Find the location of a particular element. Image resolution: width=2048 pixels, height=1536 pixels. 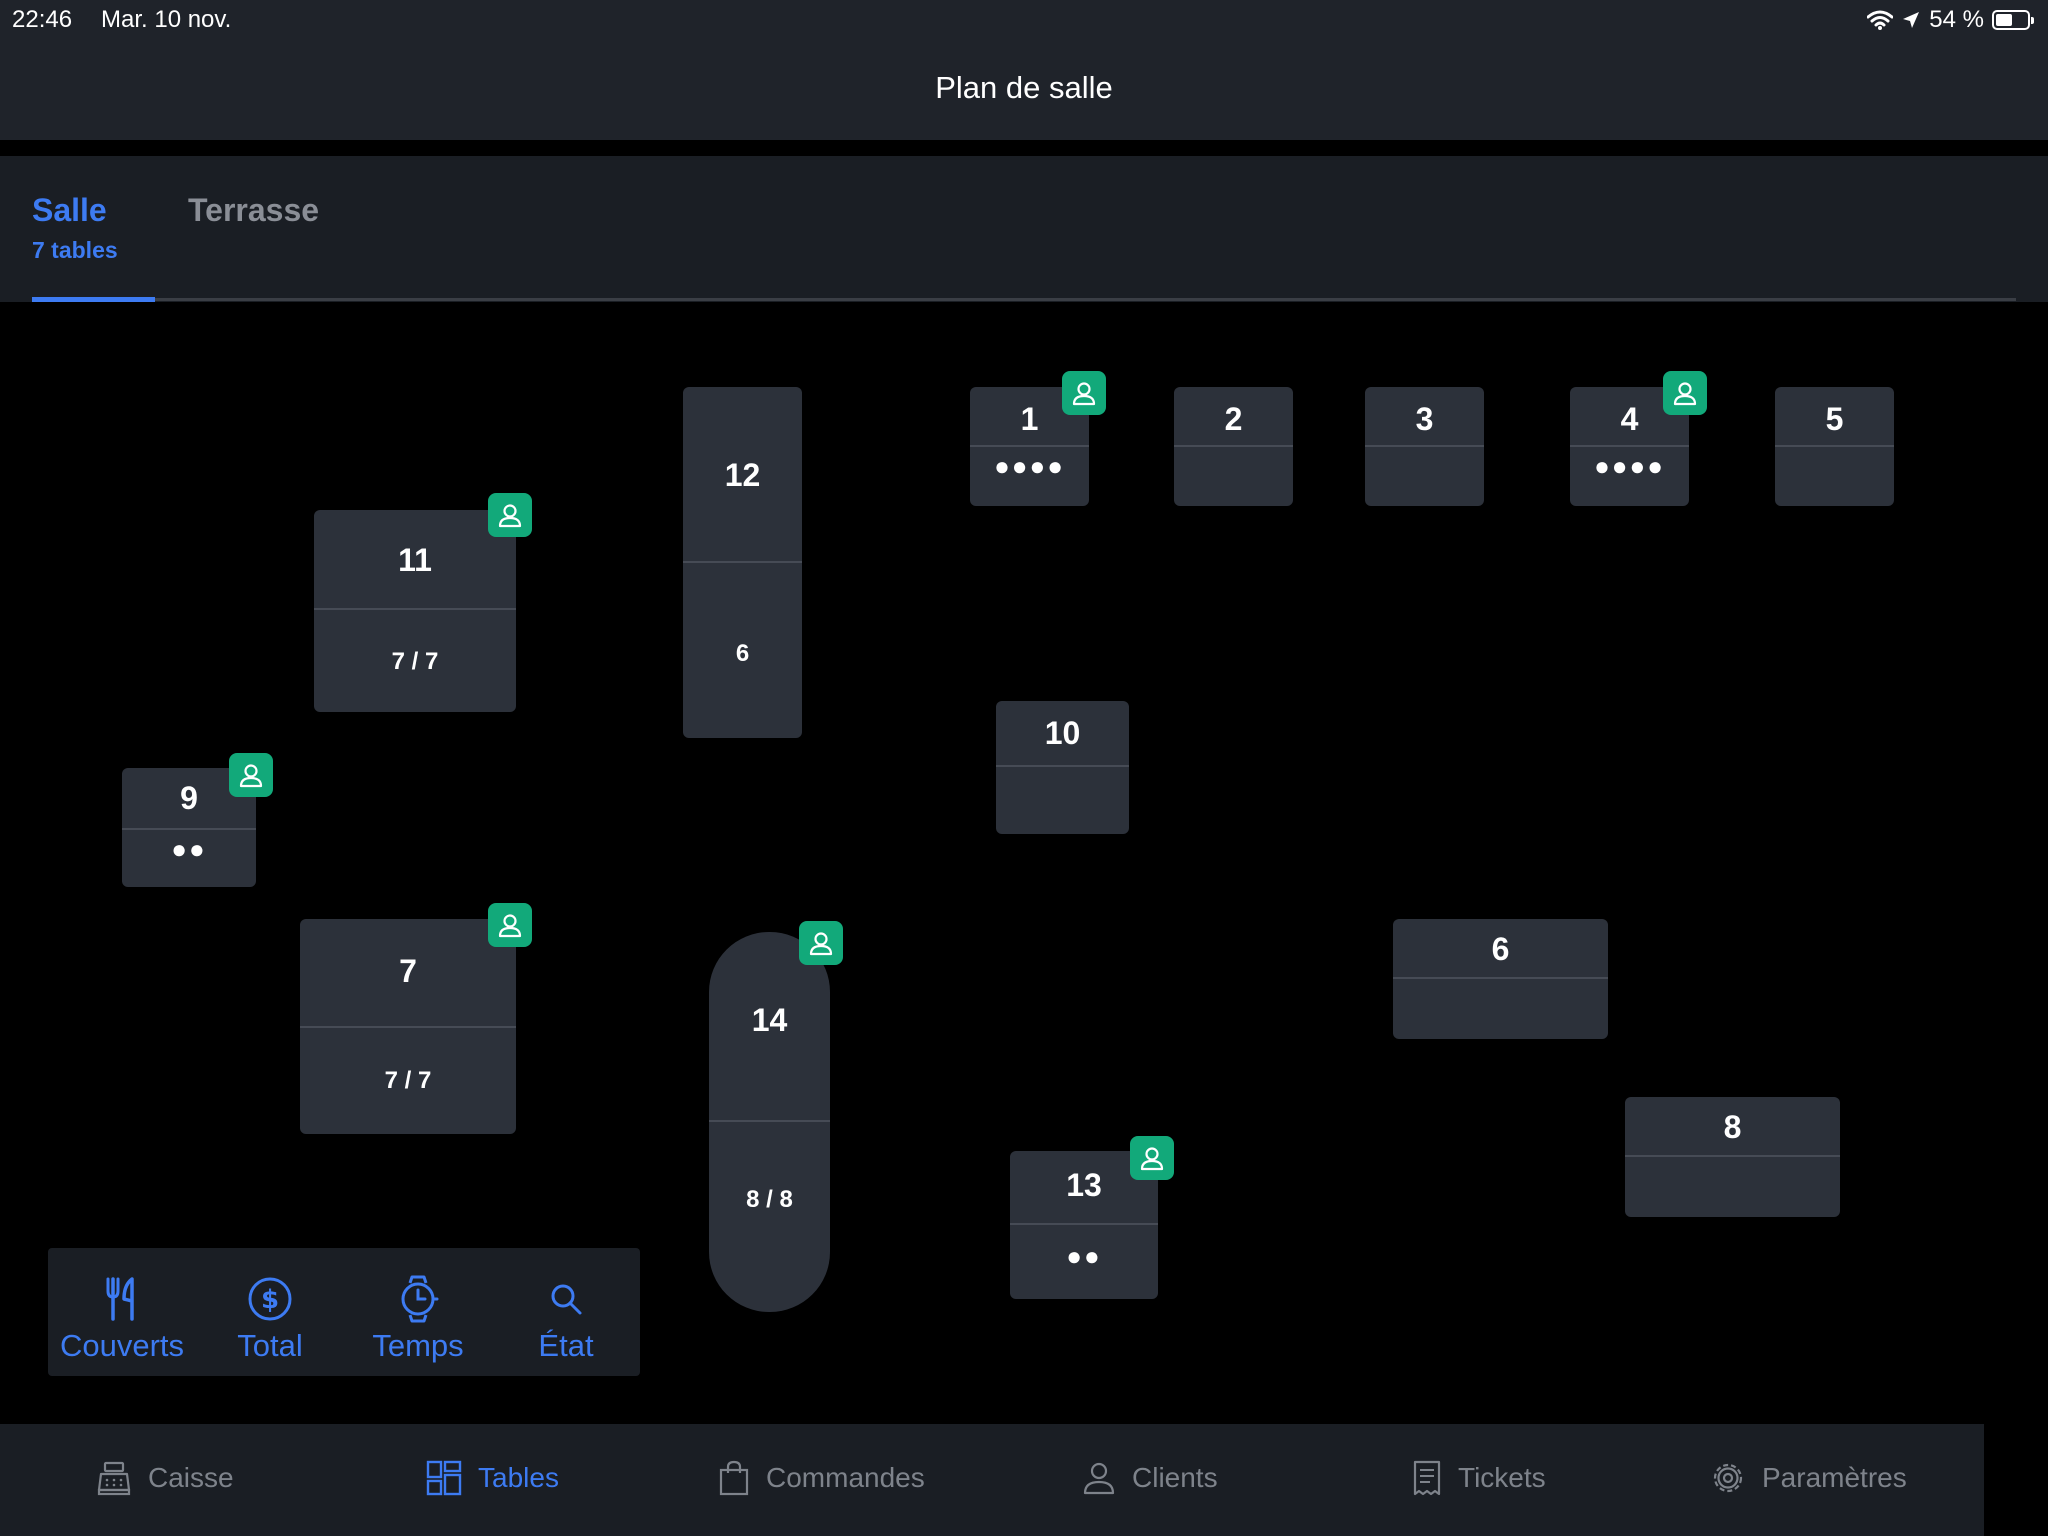

tab-salle: Salle 7 tables is located at coordinates (75, 228).